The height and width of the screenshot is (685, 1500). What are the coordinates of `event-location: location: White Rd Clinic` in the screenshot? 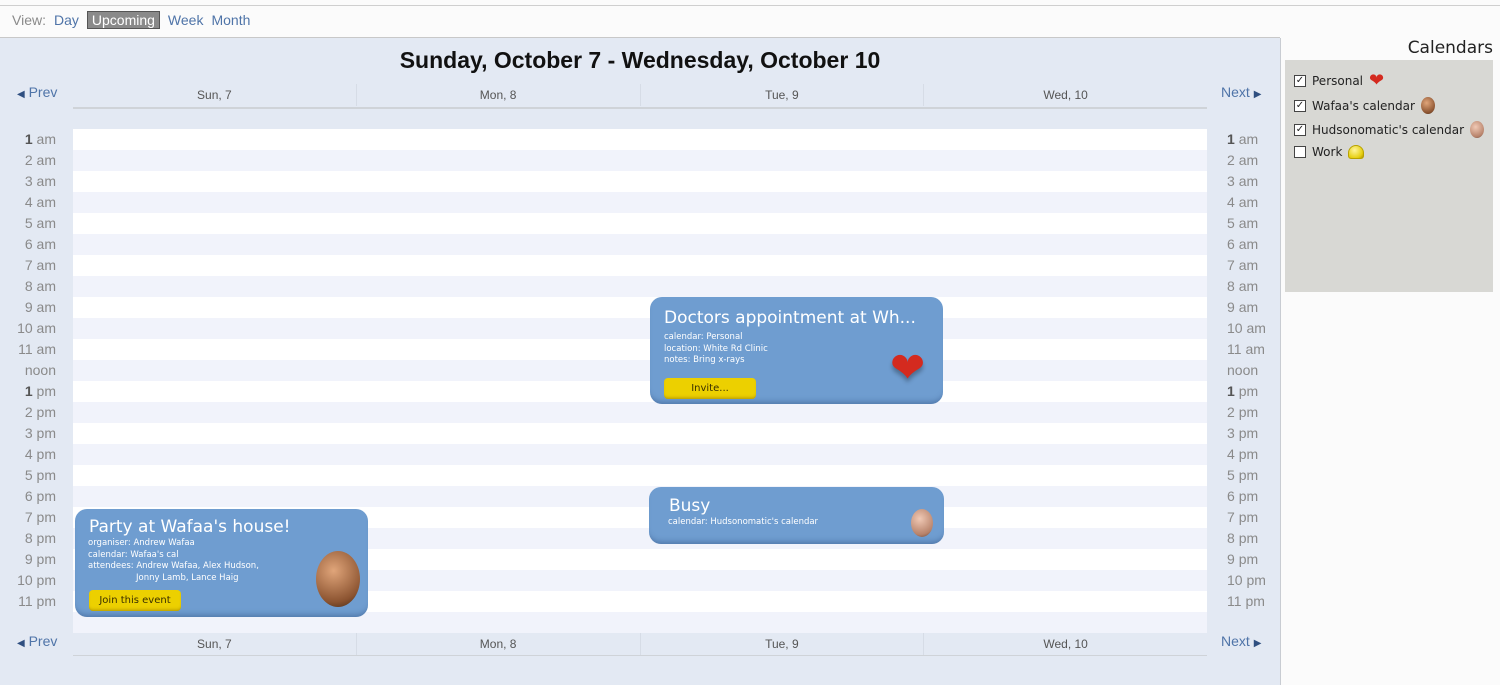 It's located at (716, 348).